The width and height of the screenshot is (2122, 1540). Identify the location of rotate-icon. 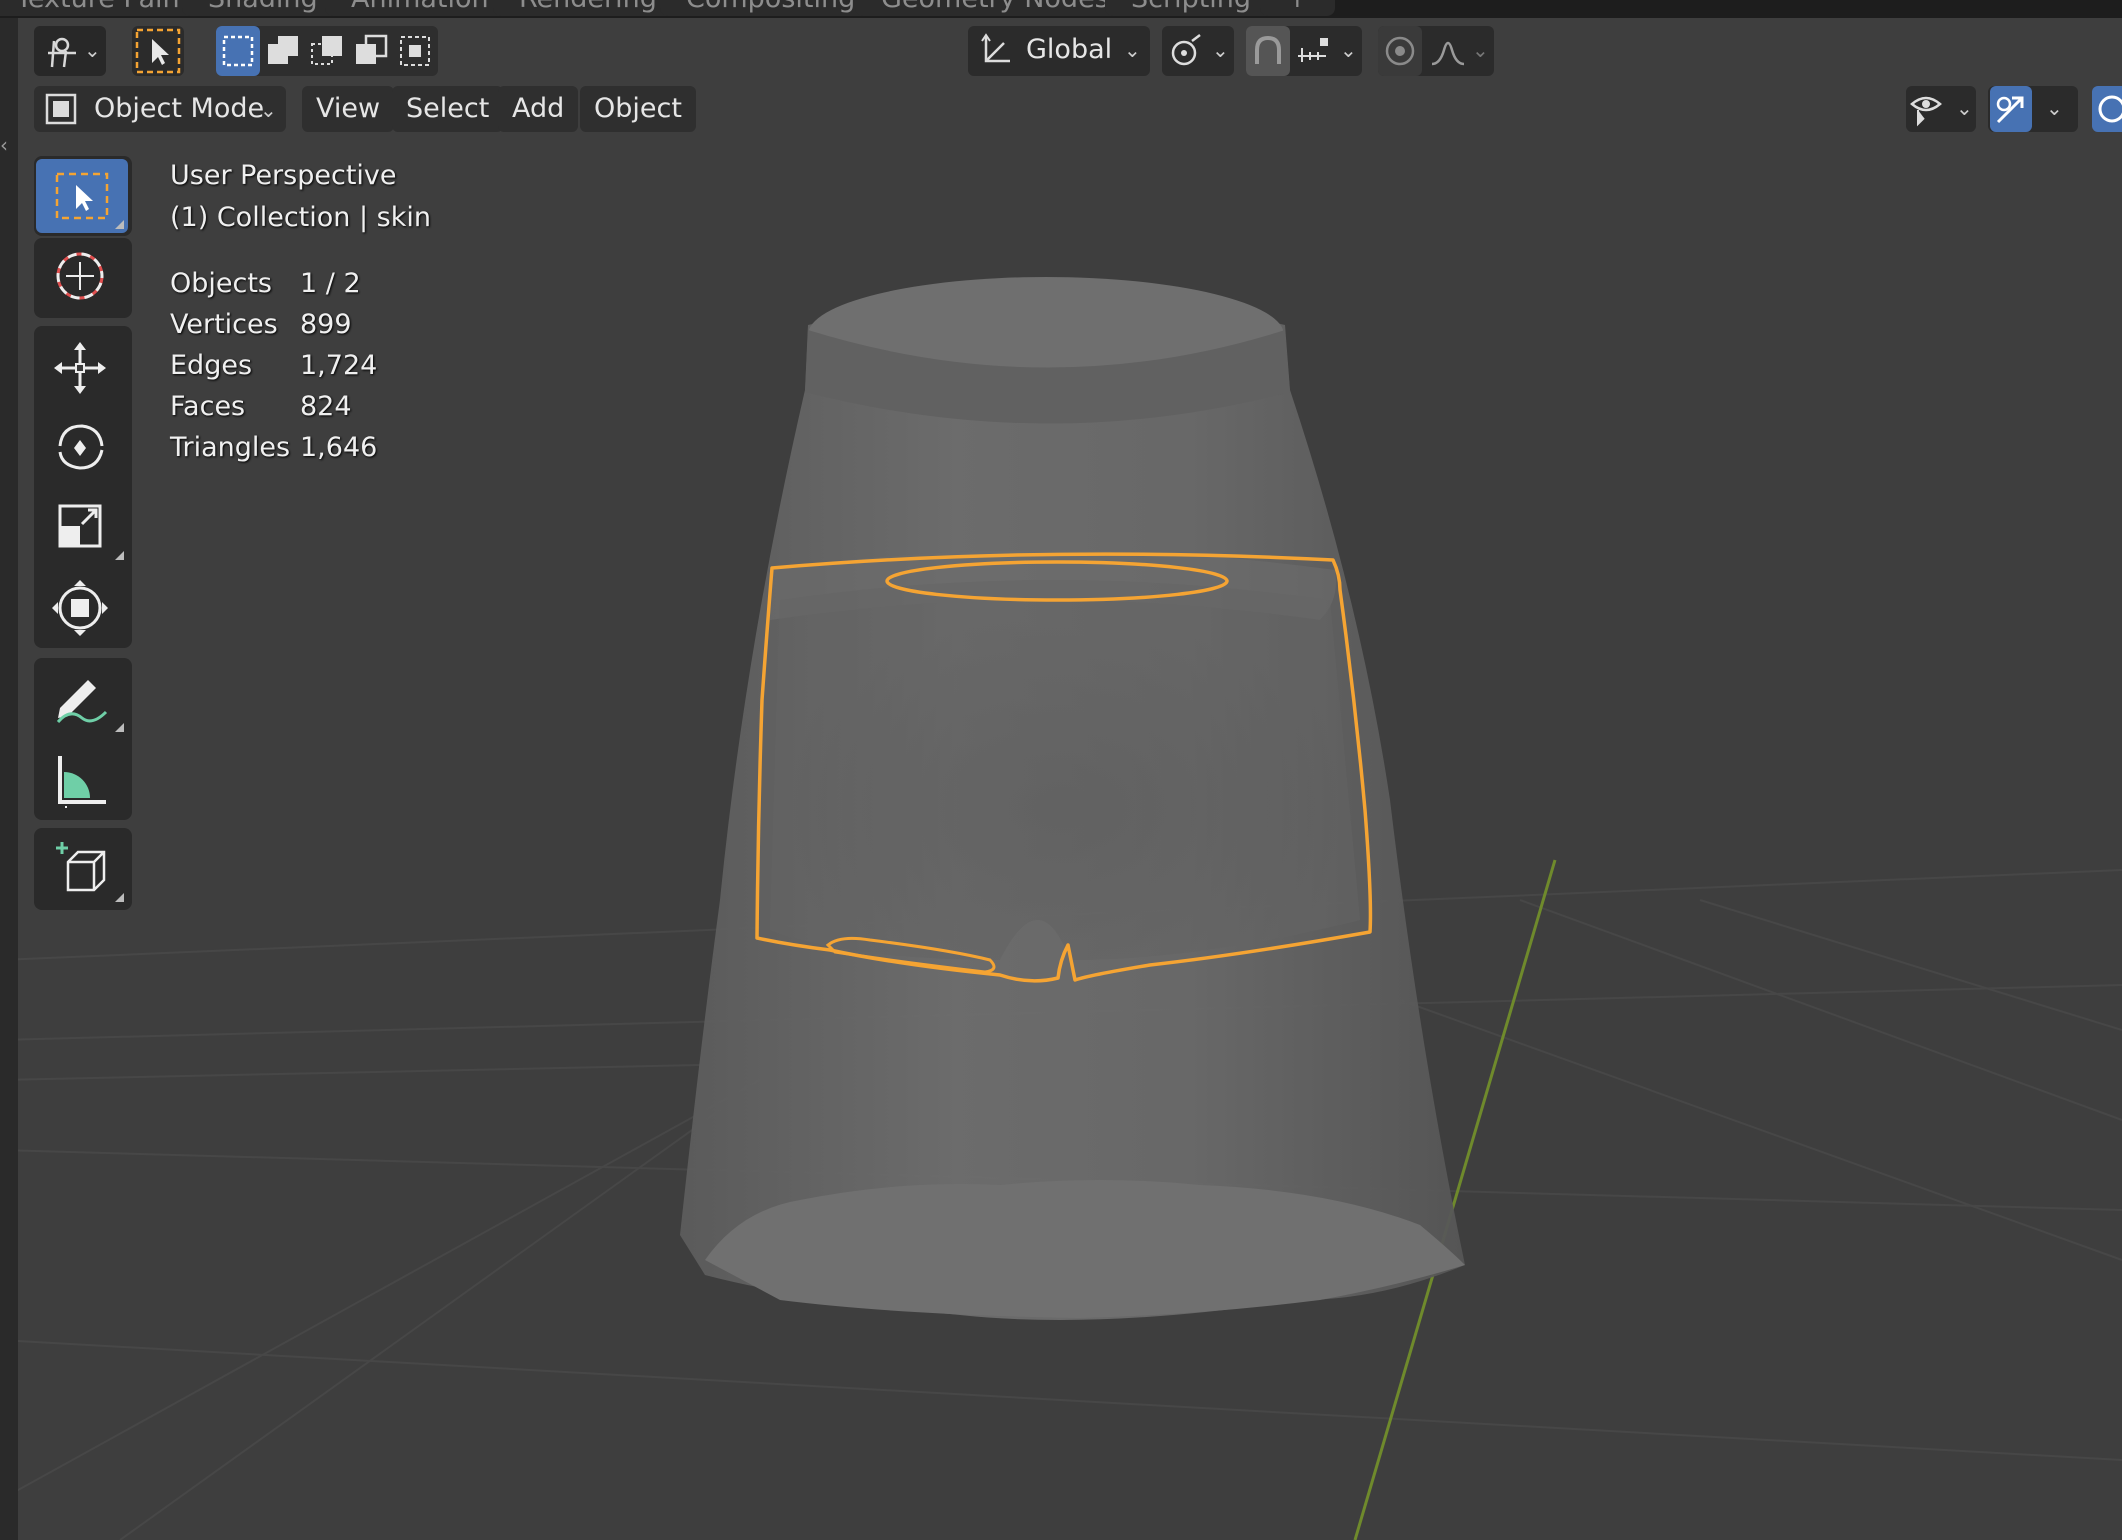
(81, 447).